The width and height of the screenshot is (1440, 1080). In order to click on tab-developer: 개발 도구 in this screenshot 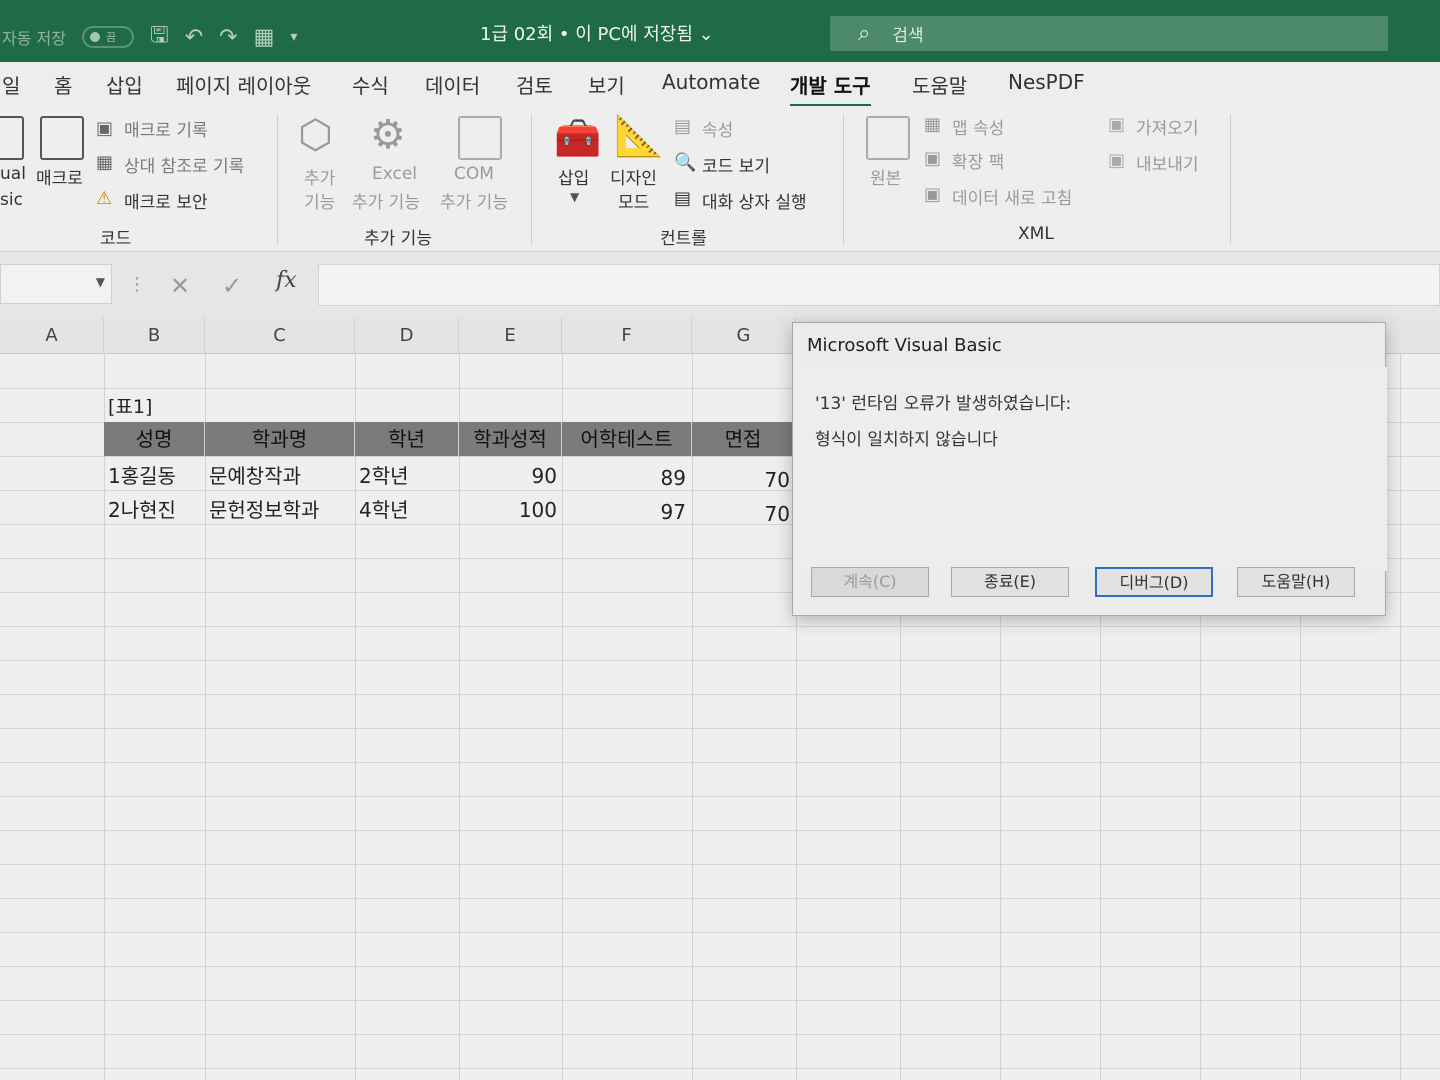, I will do `click(830, 89)`.